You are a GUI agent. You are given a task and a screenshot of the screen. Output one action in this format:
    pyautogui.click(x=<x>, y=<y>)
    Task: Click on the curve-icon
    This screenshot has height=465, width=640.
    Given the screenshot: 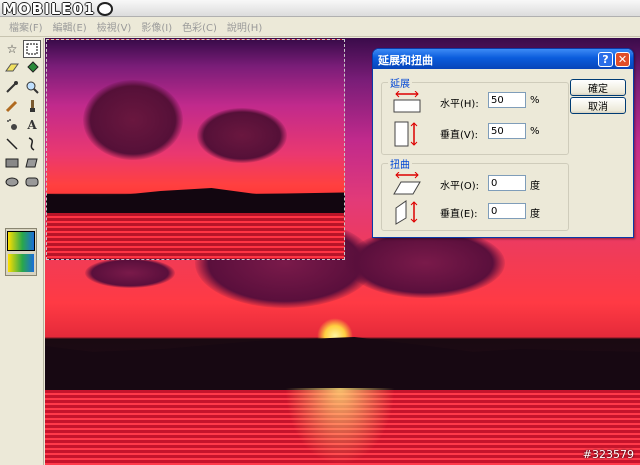 What is the action you would take?
    pyautogui.click(x=32, y=144)
    